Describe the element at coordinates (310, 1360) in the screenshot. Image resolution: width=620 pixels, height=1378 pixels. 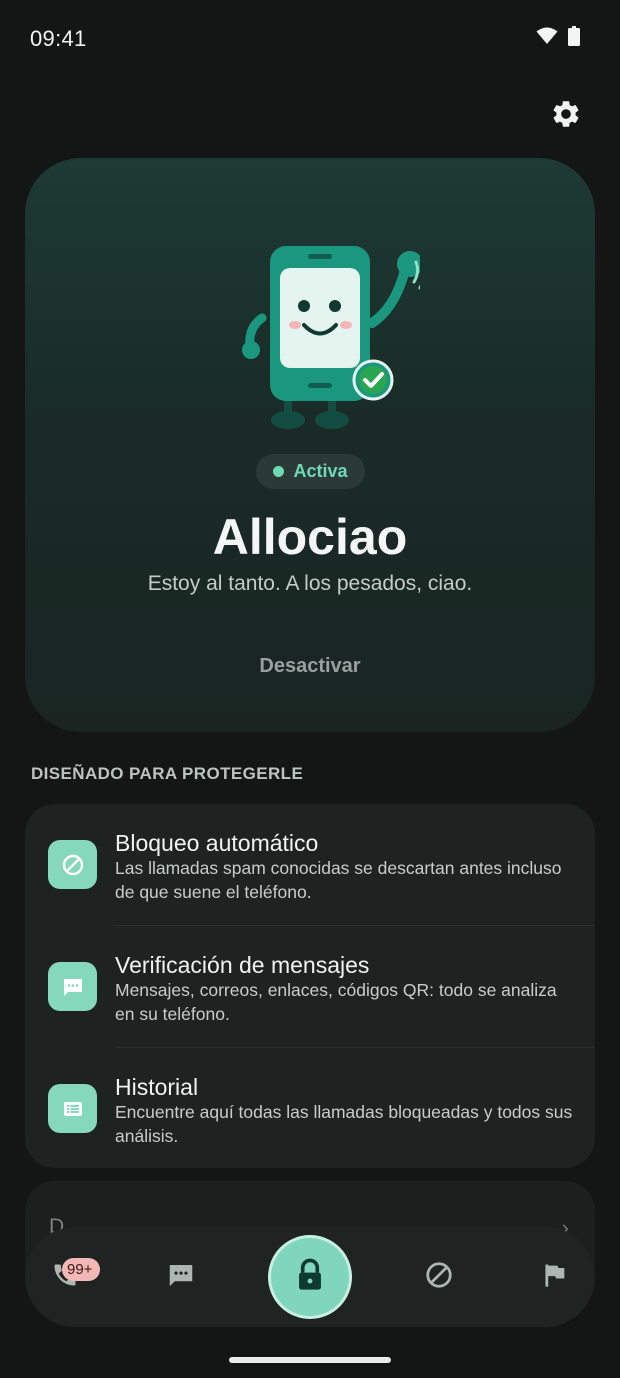
I see `home-indicator` at that location.